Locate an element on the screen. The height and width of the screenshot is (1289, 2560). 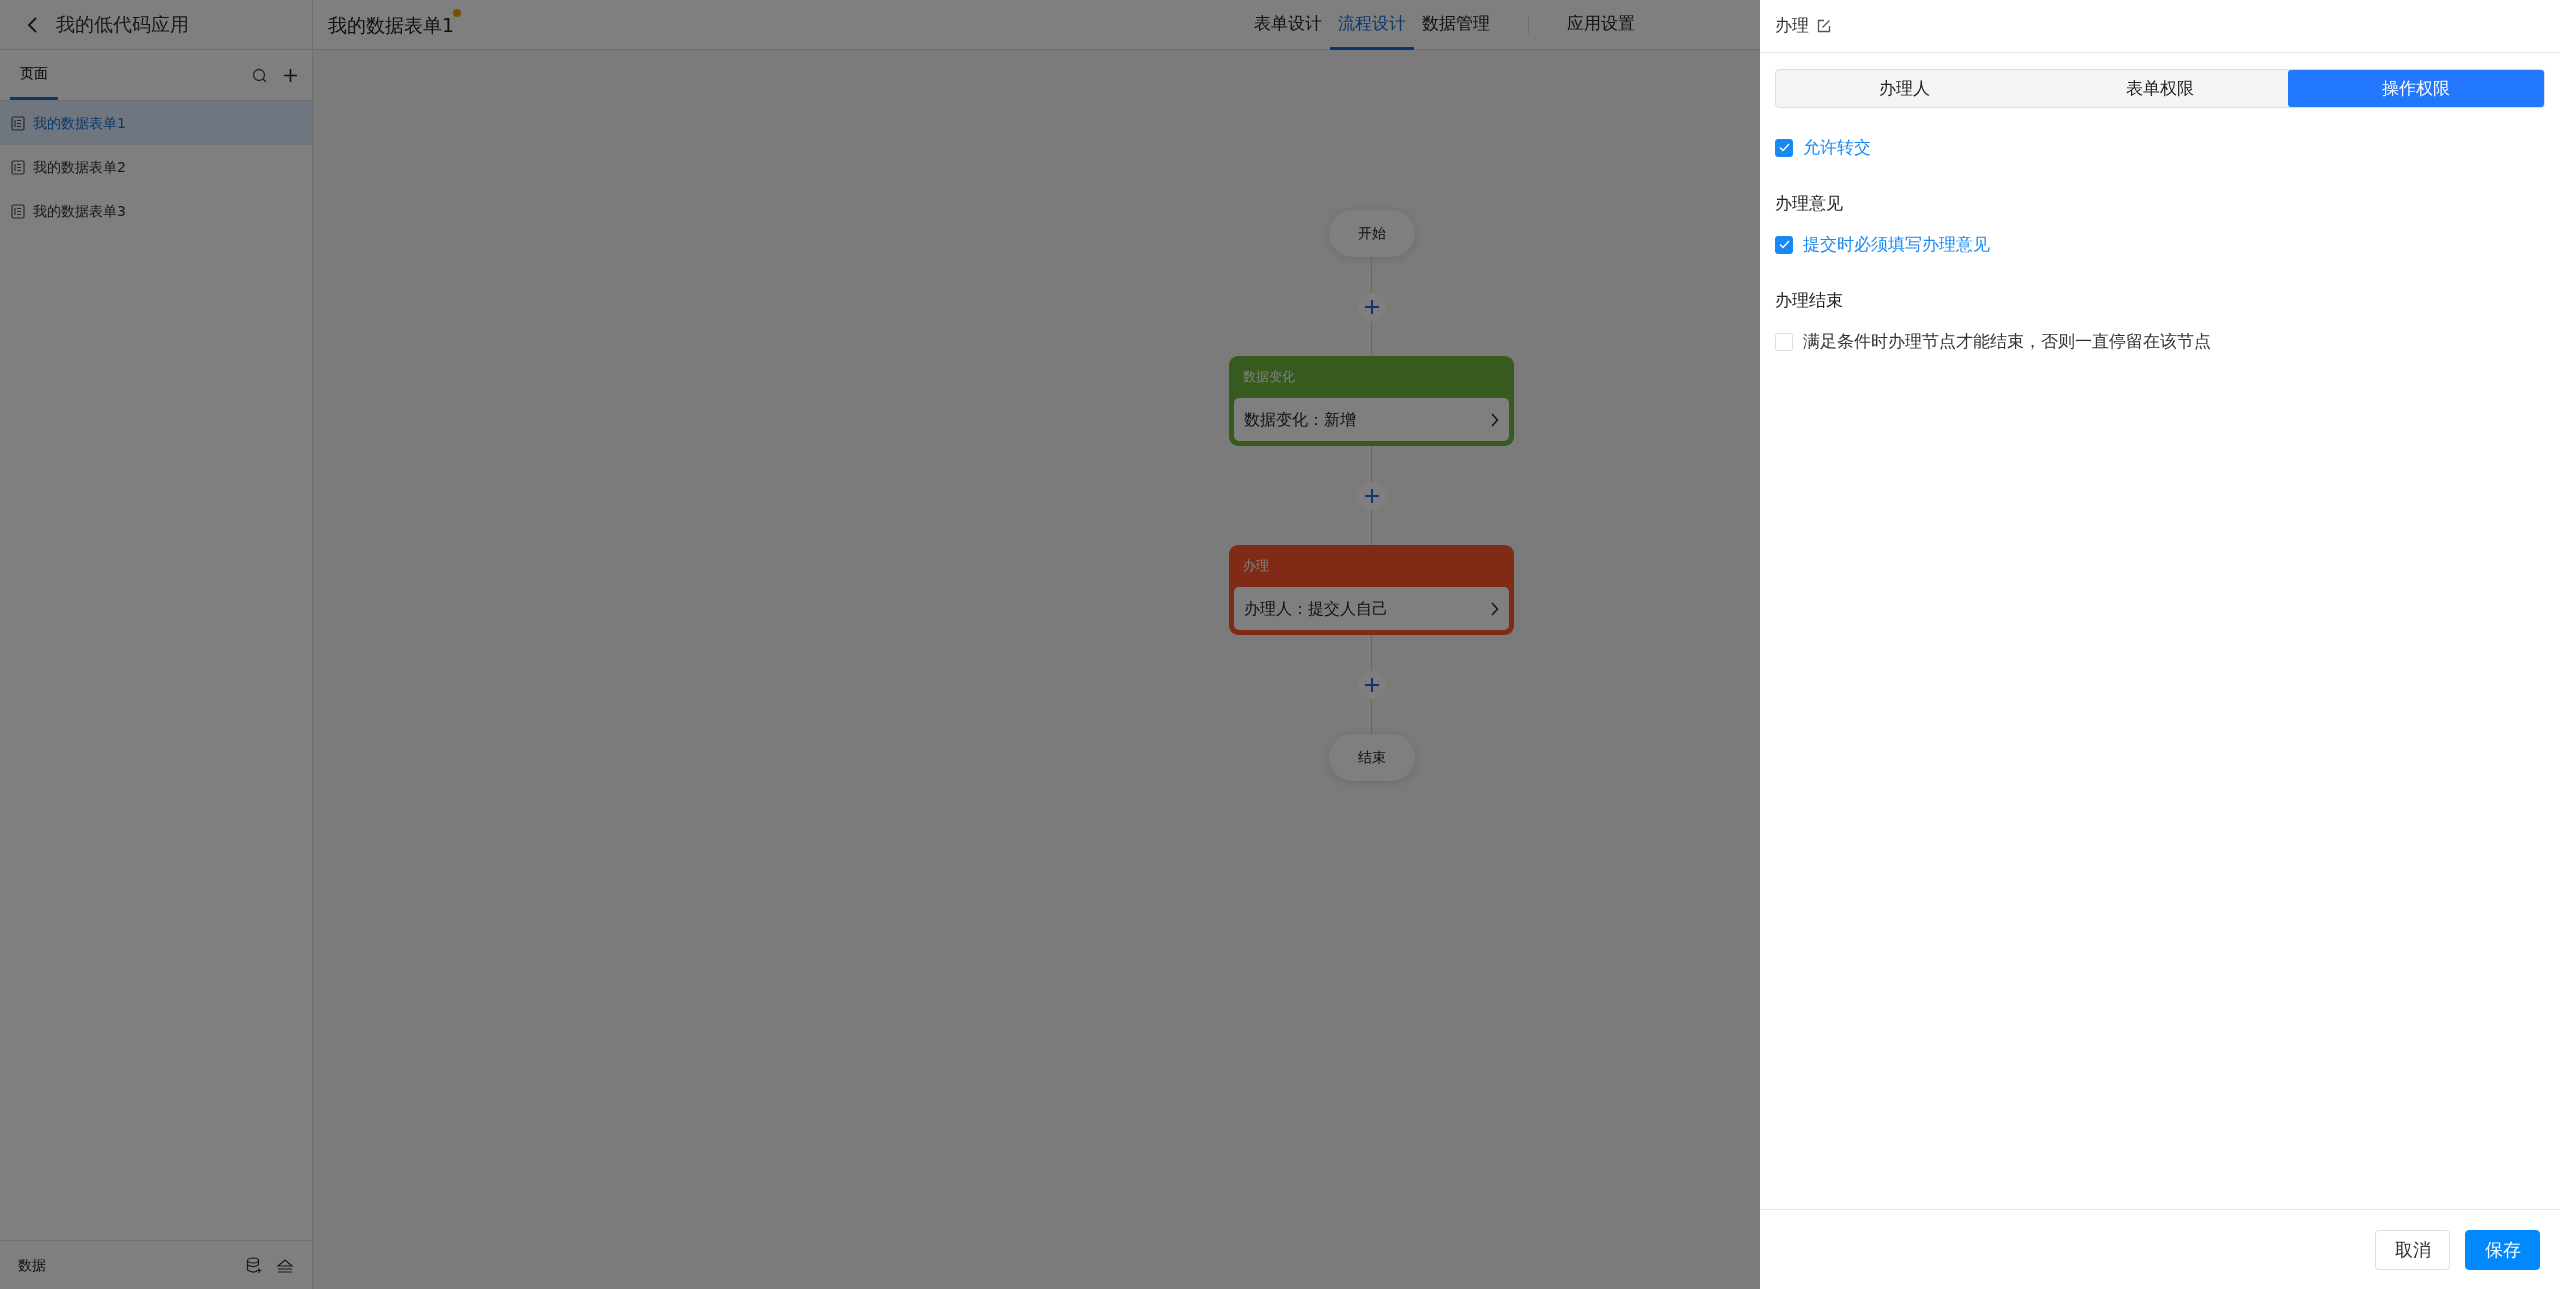
drawer-title: 办理 is located at coordinates (1792, 26).